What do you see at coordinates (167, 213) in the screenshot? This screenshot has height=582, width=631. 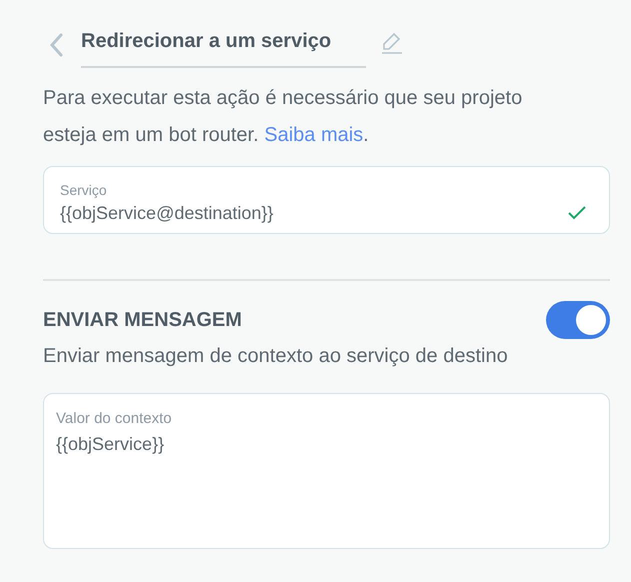 I see `field-value: {{objService@destination}}` at bounding box center [167, 213].